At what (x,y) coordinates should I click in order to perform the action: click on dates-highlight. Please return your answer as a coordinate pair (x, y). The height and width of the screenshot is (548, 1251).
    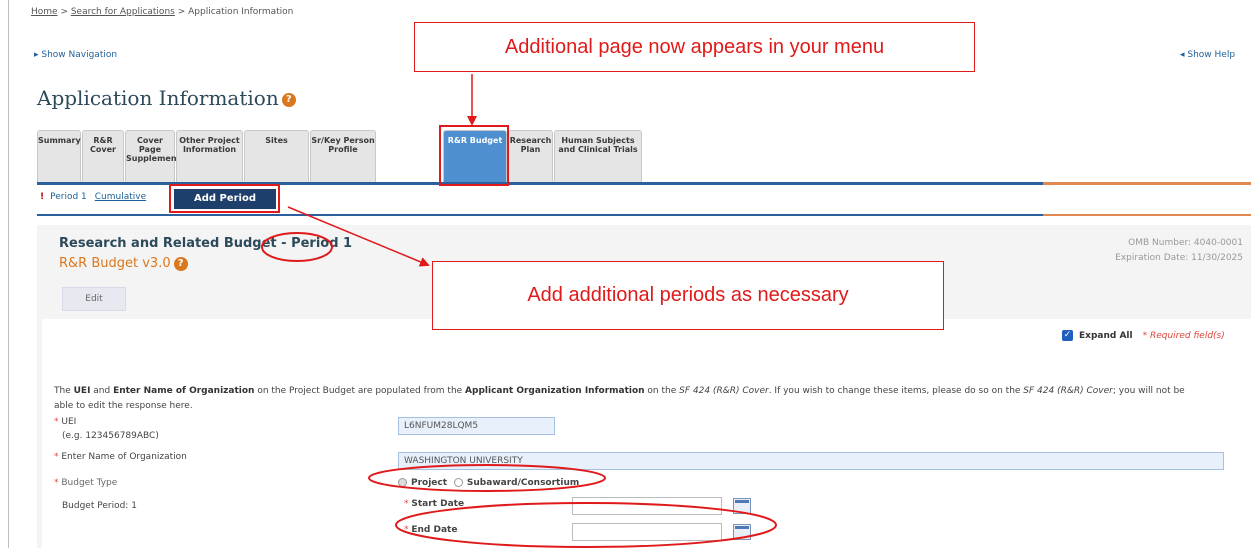
    Looking at the image, I should click on (586, 525).